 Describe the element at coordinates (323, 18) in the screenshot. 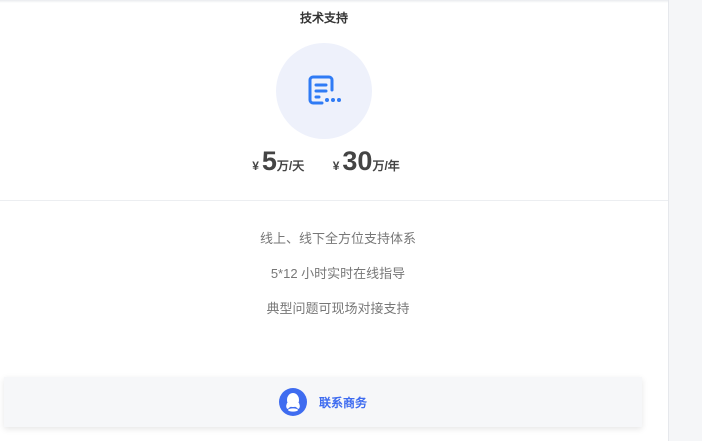

I see `plan-title: 技术支持` at that location.